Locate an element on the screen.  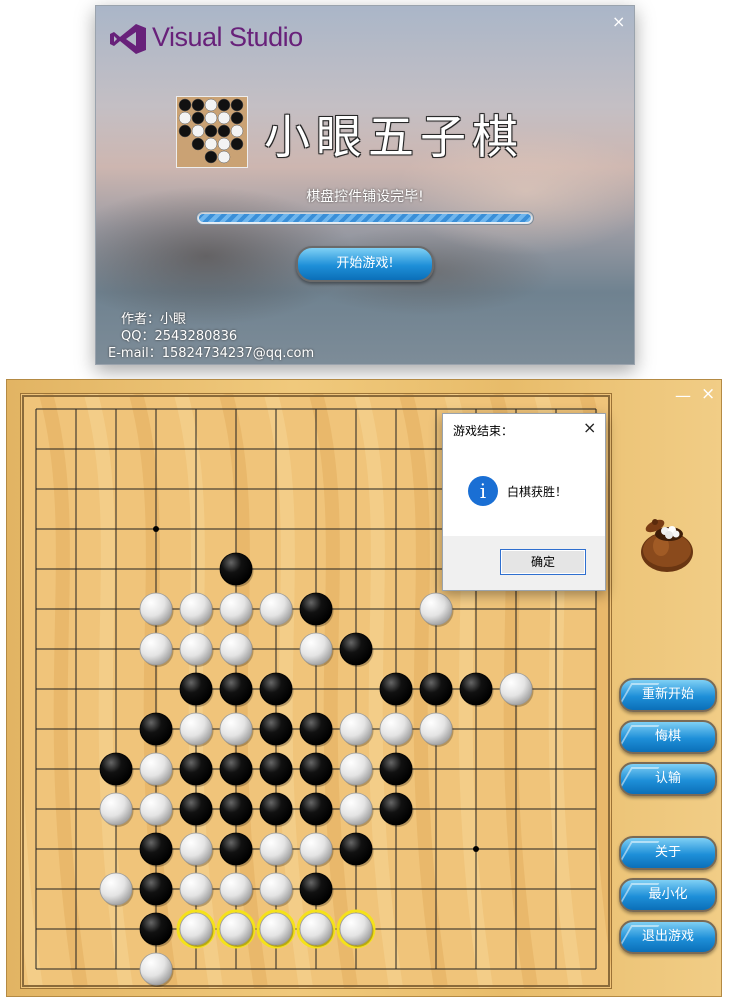
start-game-button: 开始游戏! is located at coordinates (365, 264).